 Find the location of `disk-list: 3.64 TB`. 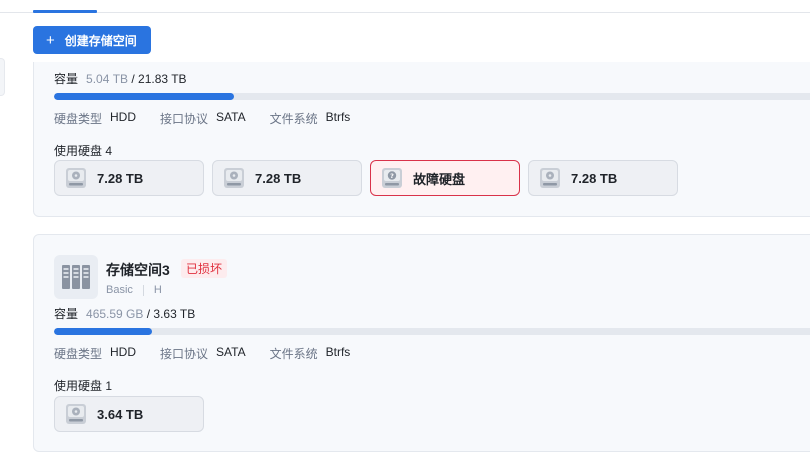

disk-list: 3.64 TB is located at coordinates (129, 414).